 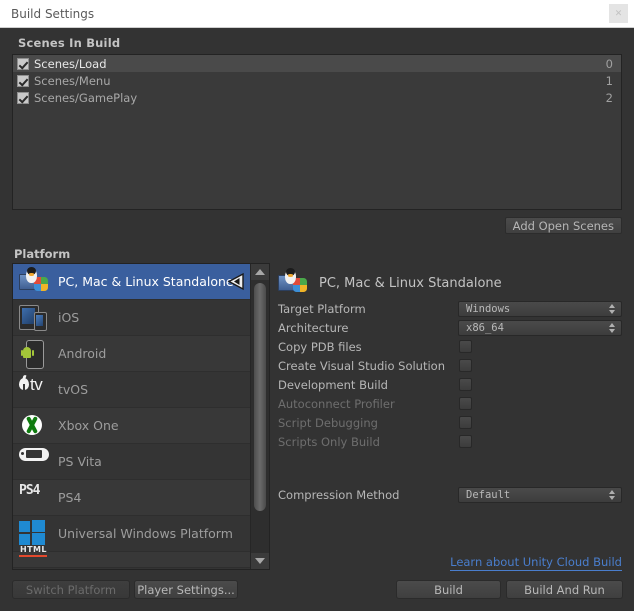 What do you see at coordinates (465, 346) in the screenshot?
I see `copy-pdb-files-checkbox` at bounding box center [465, 346].